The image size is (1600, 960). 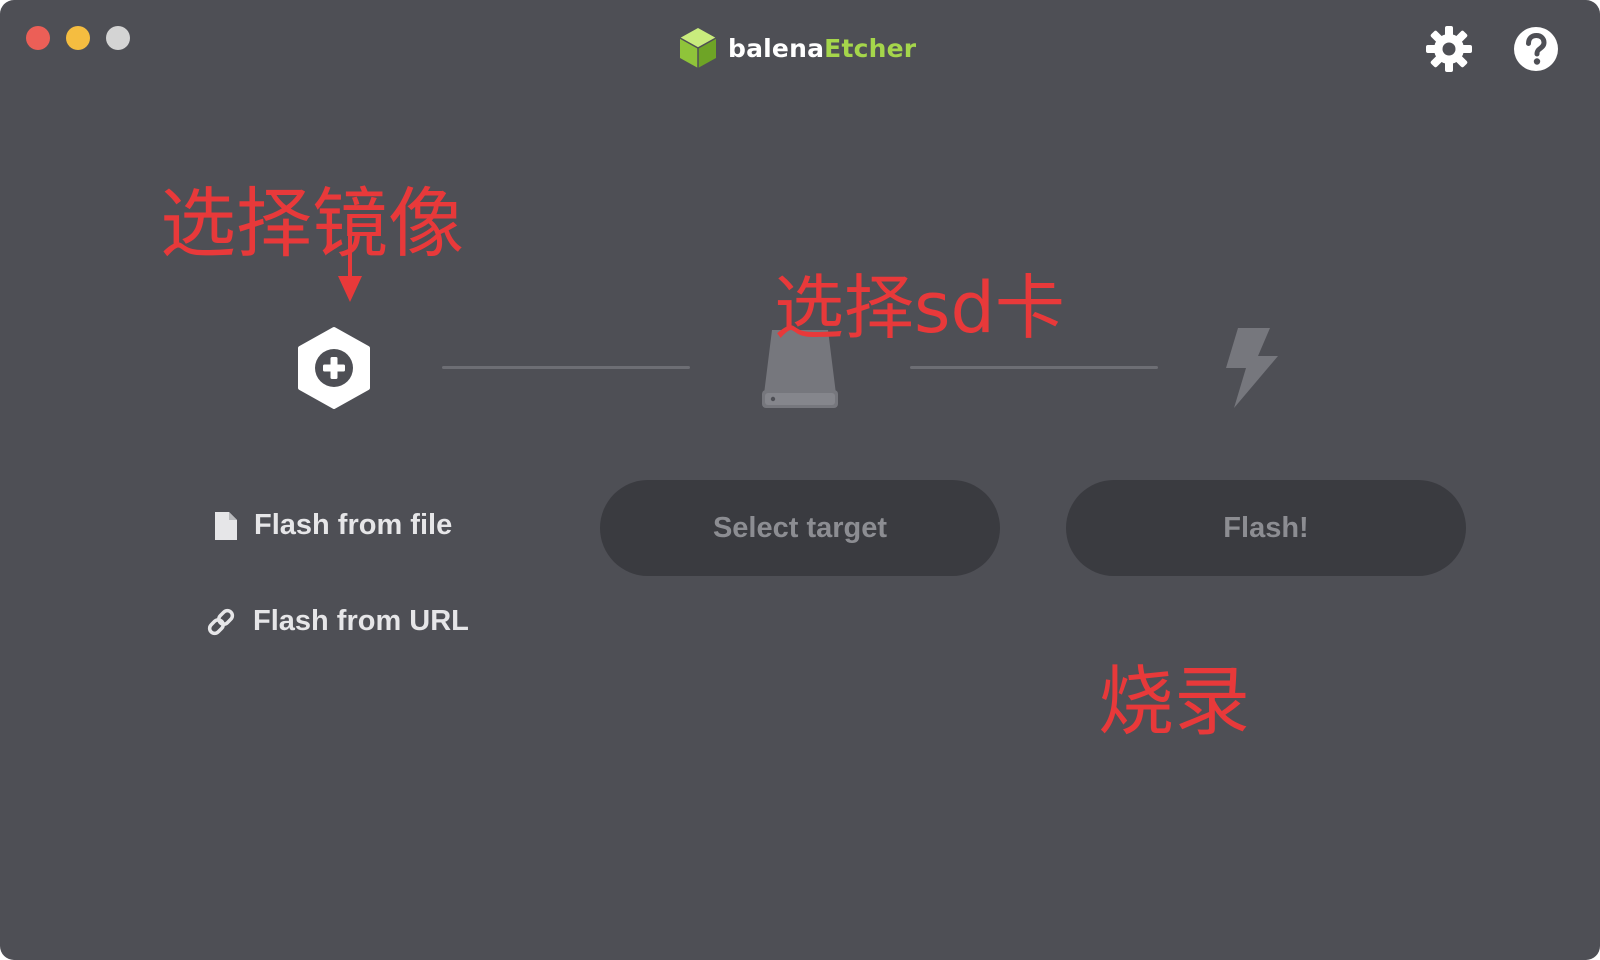 What do you see at coordinates (1252, 368) in the screenshot?
I see `lightning-icon` at bounding box center [1252, 368].